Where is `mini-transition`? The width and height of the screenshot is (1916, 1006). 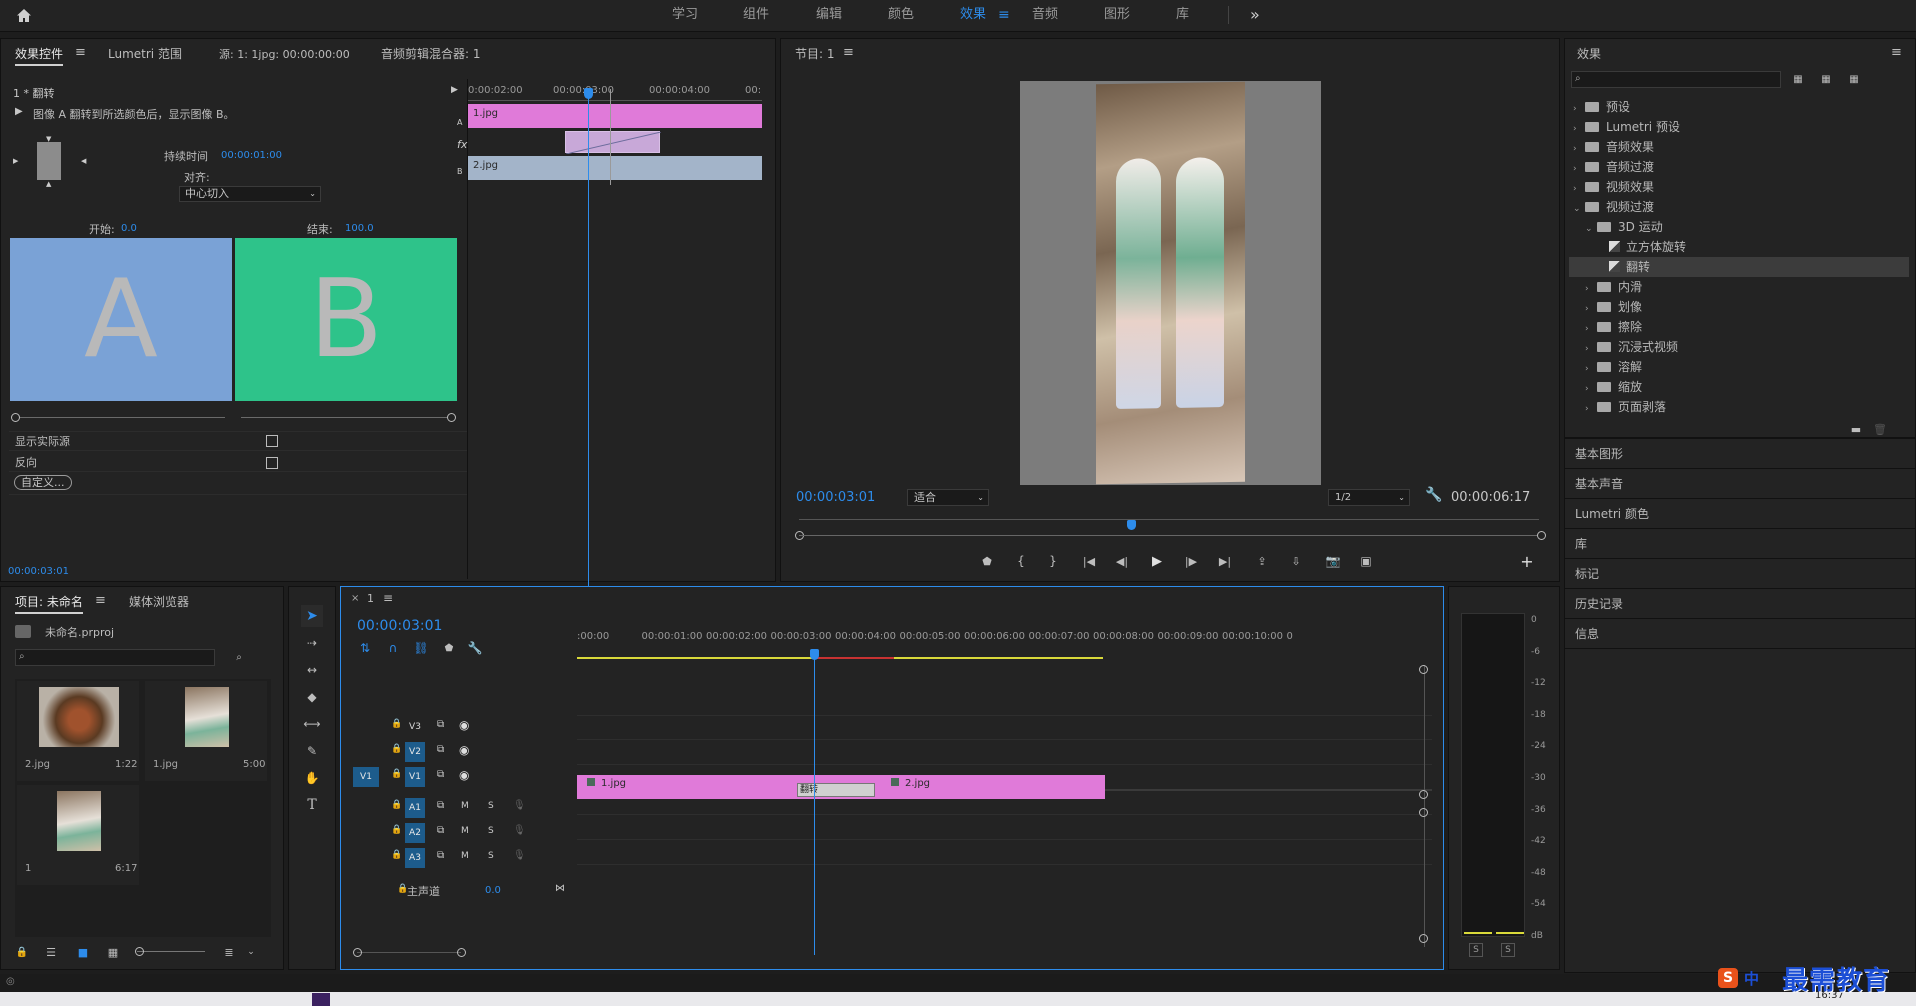
mini-transition is located at coordinates (613, 143).